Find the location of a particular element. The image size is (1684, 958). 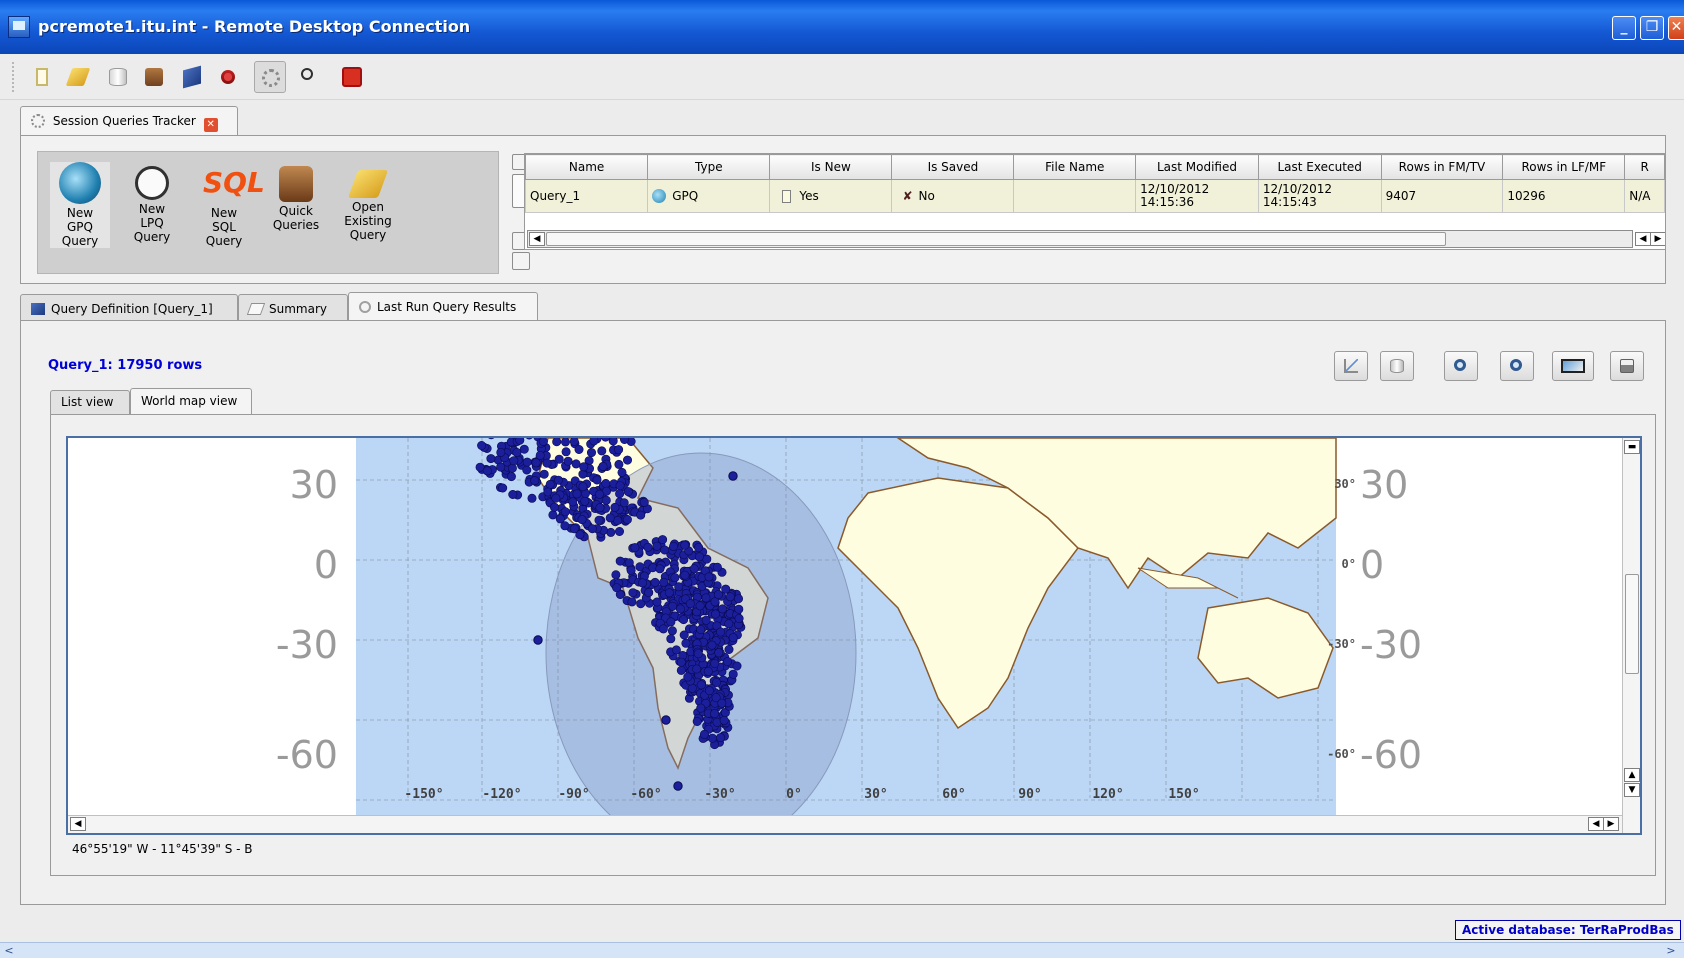

longitude-label: 150° is located at coordinates (1183, 794).